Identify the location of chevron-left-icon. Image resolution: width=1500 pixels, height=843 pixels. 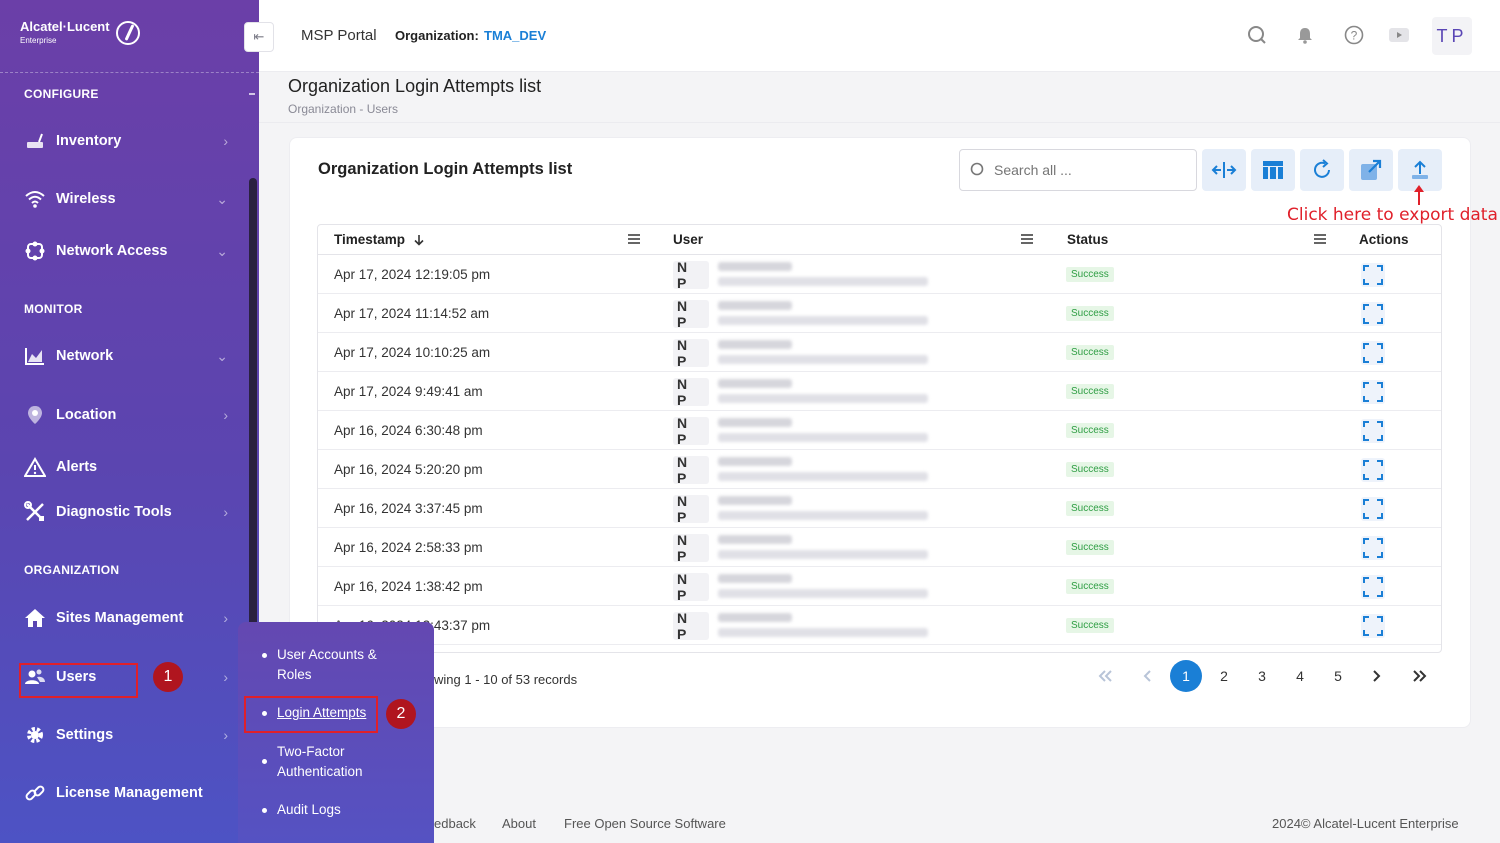
(1147, 676).